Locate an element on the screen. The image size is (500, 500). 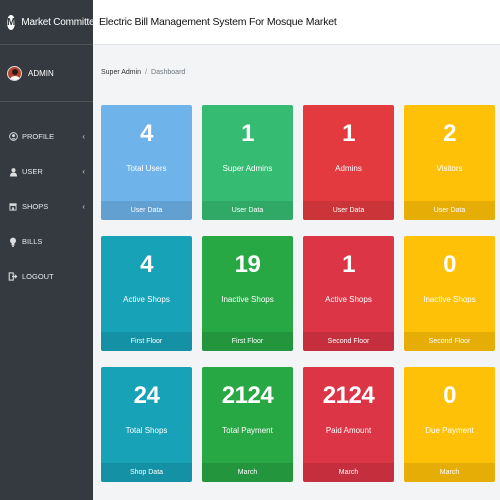
stat-label: Visitors is located at coordinates (449, 168).